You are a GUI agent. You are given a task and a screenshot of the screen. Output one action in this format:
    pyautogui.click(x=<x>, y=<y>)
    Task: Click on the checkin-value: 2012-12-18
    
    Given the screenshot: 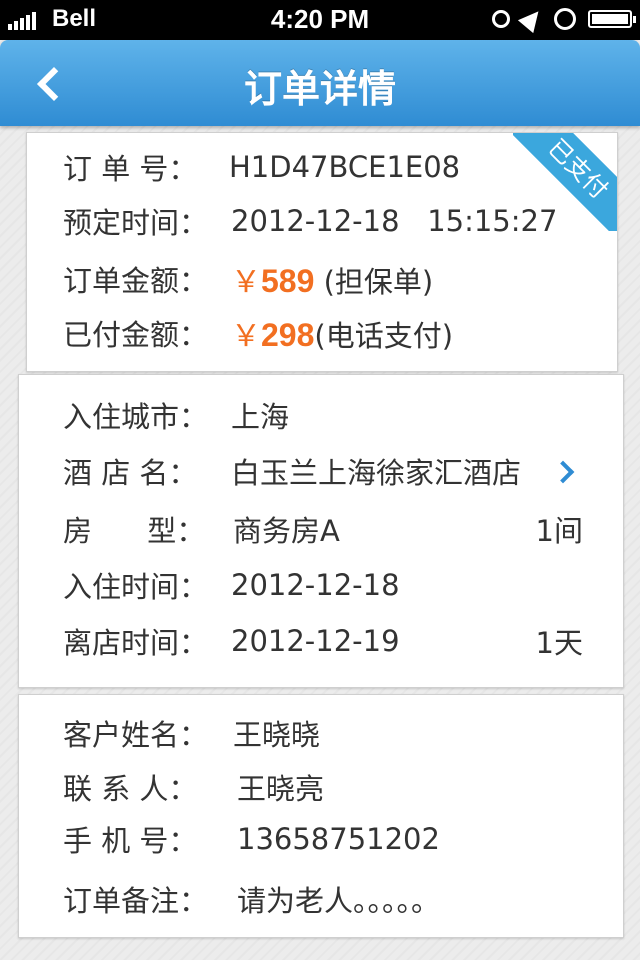 What is the action you would take?
    pyautogui.click(x=315, y=585)
    